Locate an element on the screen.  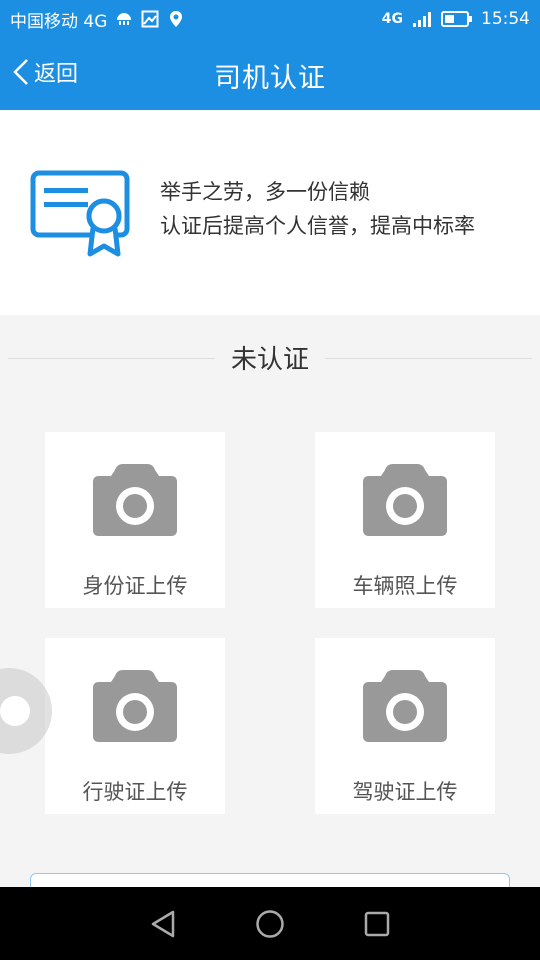
upload-driver-license: 驾驶证上传 is located at coordinates (405, 726).